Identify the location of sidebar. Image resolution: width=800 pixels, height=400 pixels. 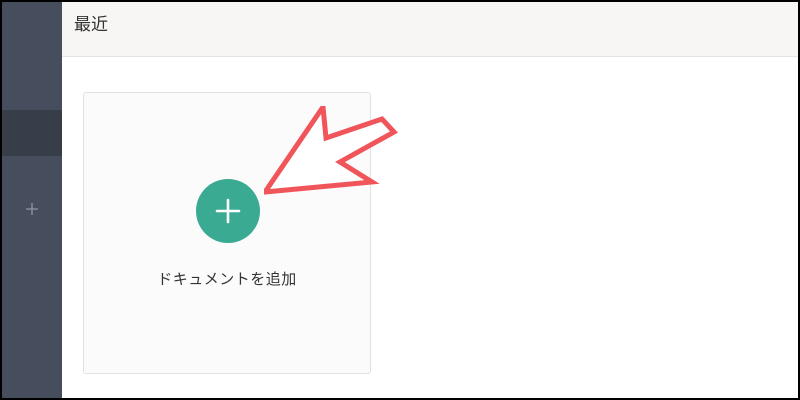
(32, 200).